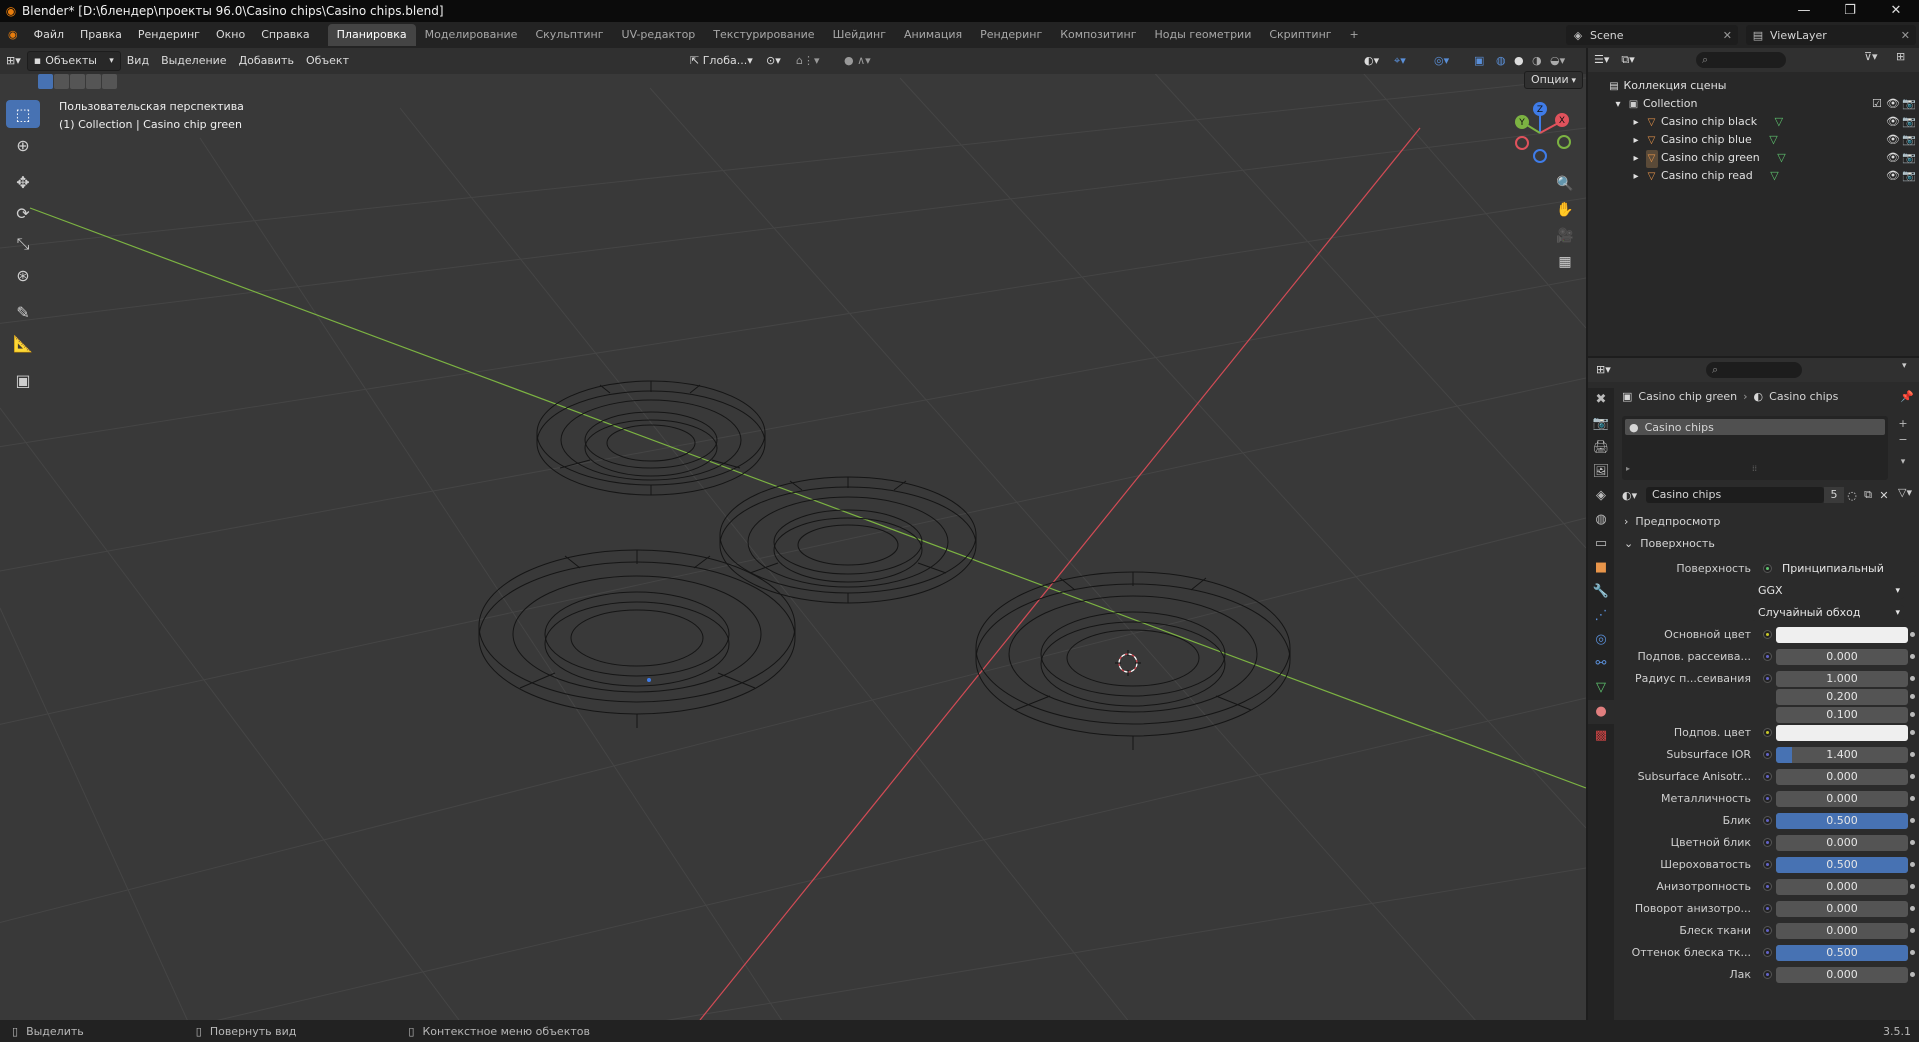 The height and width of the screenshot is (1042, 1919). Describe the element at coordinates (23, 380) in the screenshot. I see `add-cube-tool: ▣` at that location.